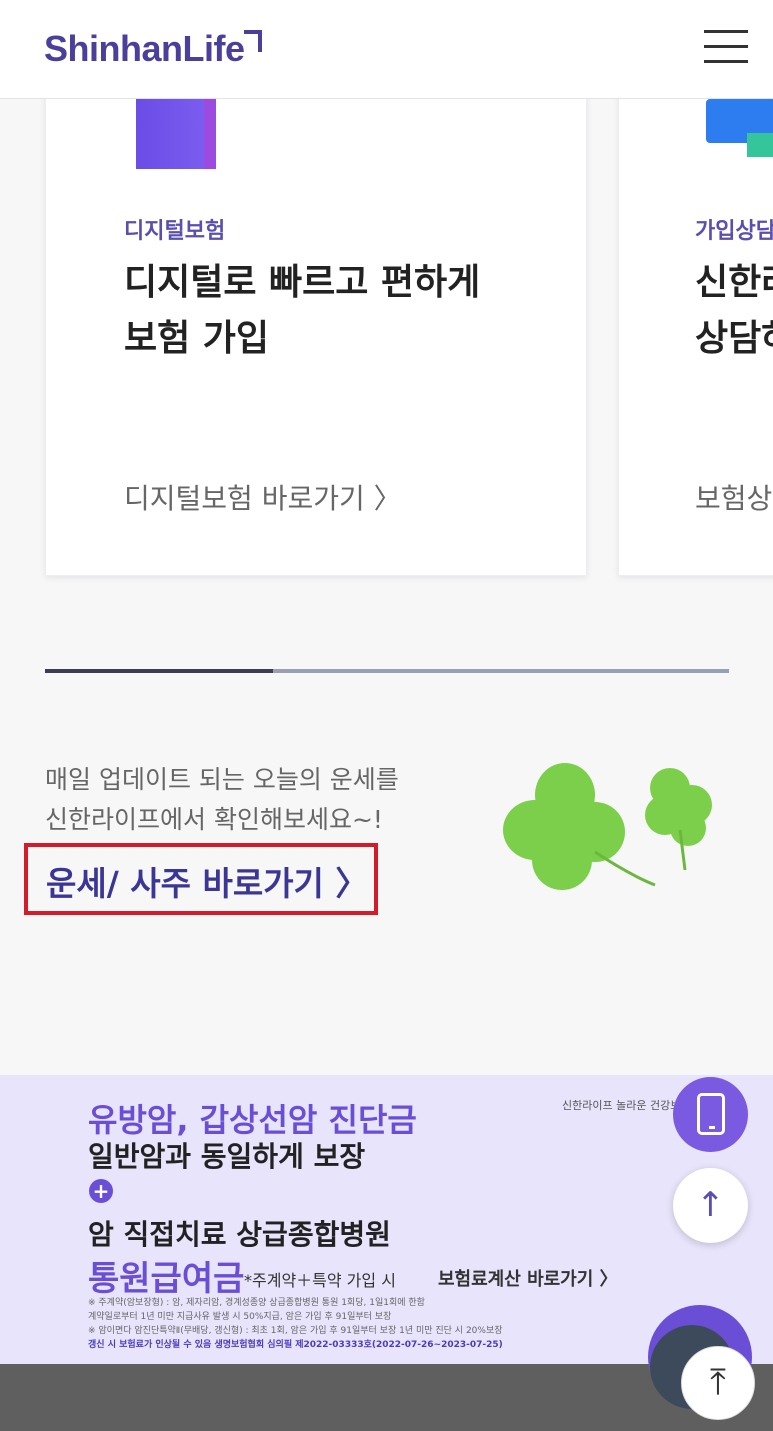  Describe the element at coordinates (760, 145) in the screenshot. I see `chat-accent-icon` at that location.